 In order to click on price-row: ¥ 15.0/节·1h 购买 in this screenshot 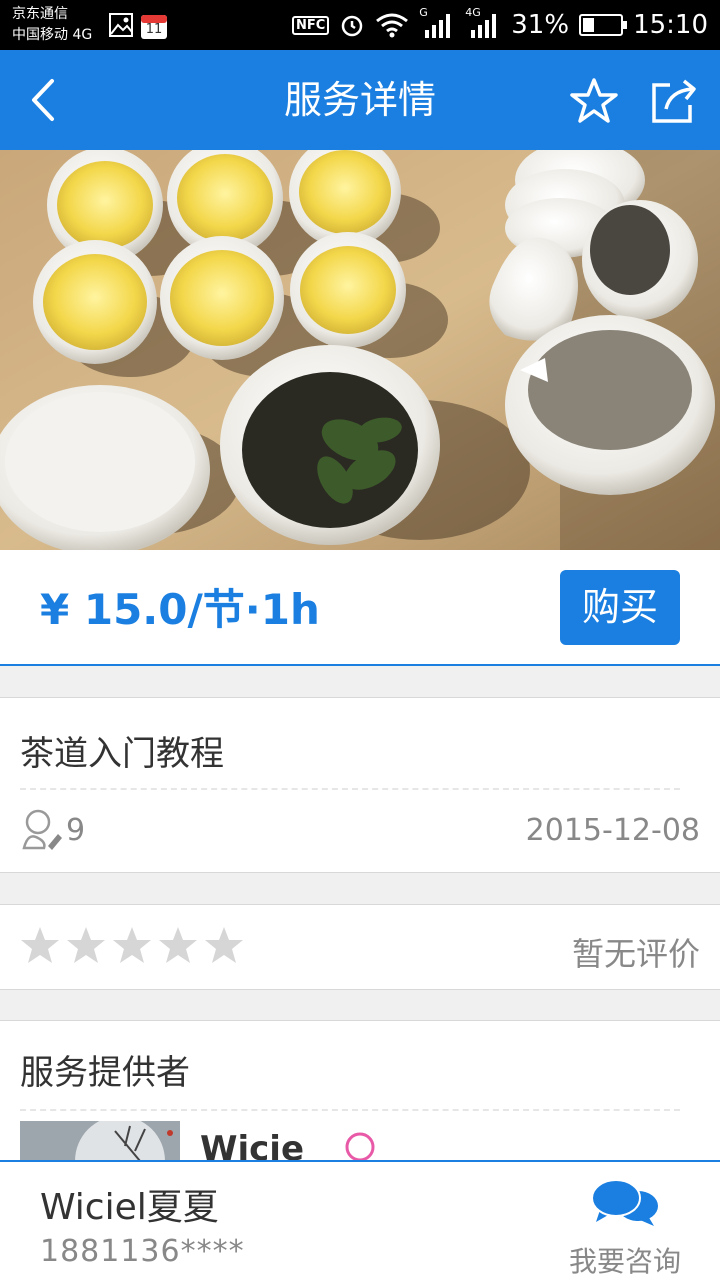, I will do `click(360, 608)`.